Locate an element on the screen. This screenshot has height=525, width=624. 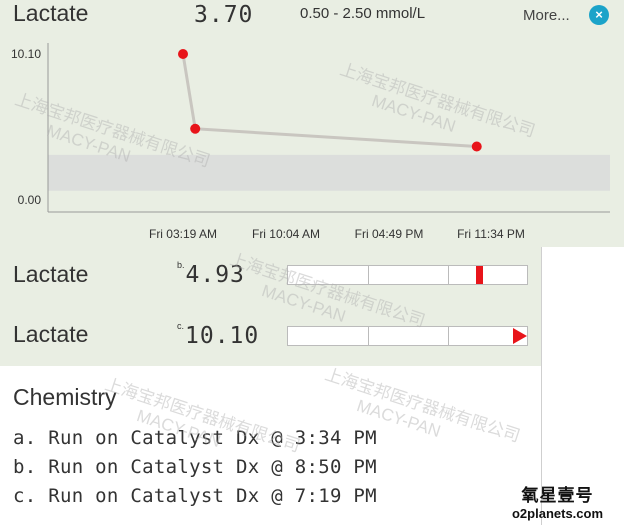
reference-band is located at coordinates (329, 172).